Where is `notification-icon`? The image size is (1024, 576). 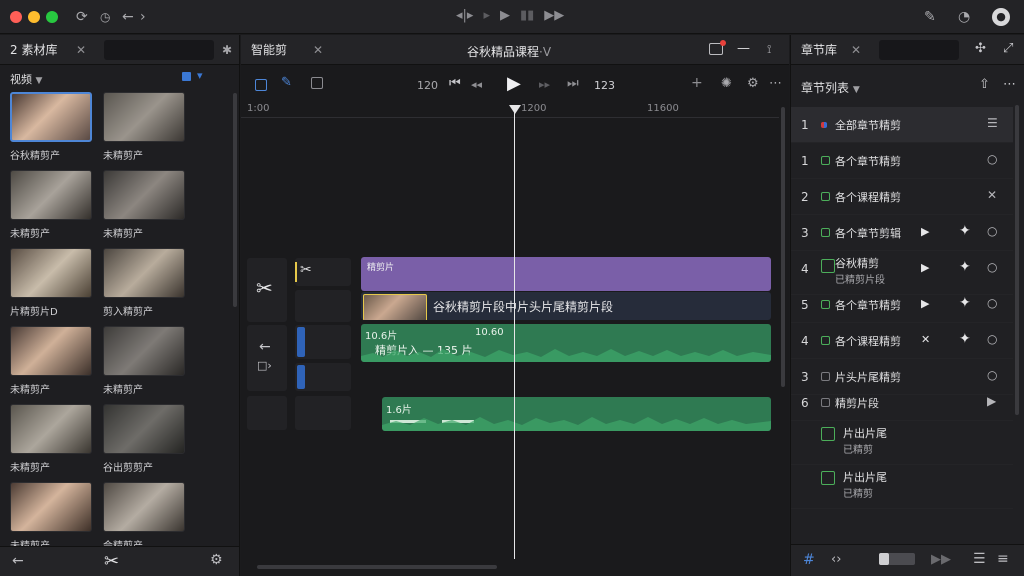 notification-icon is located at coordinates (717, 47).